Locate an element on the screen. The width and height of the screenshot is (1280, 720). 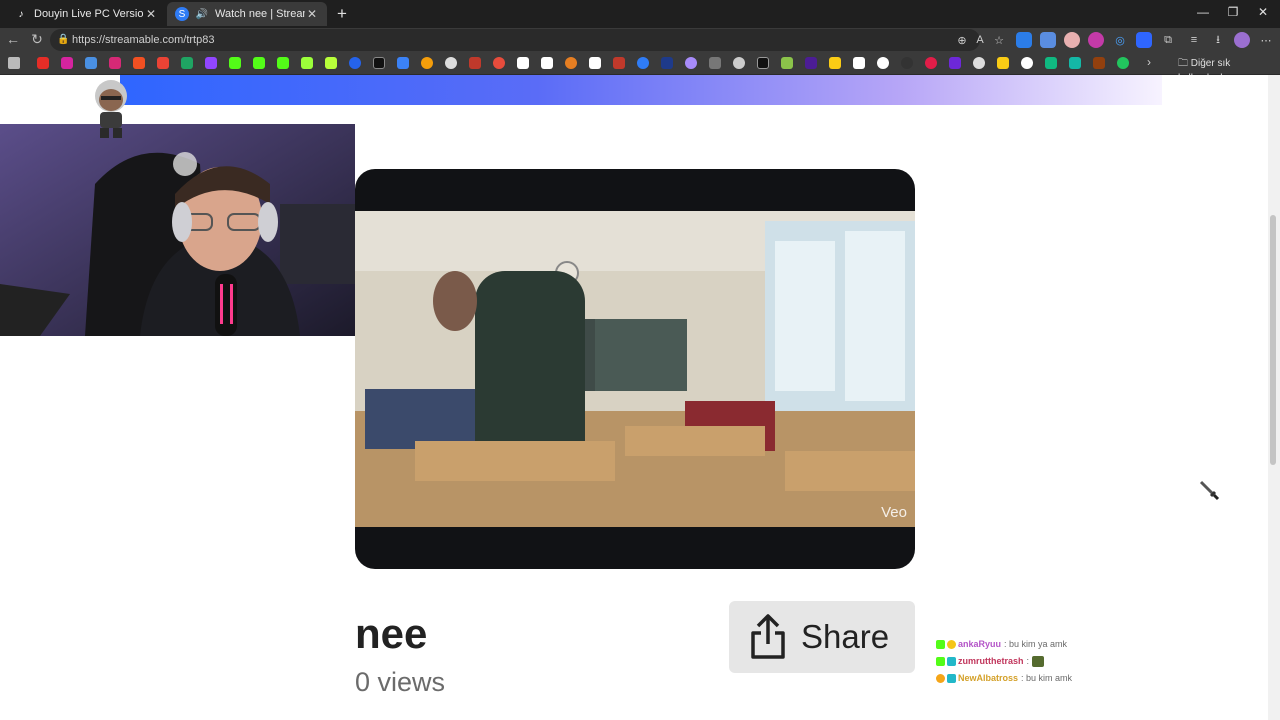
tab-title: Douyin Live PC Version_Douyin Liv is located at coordinates (89, 14).